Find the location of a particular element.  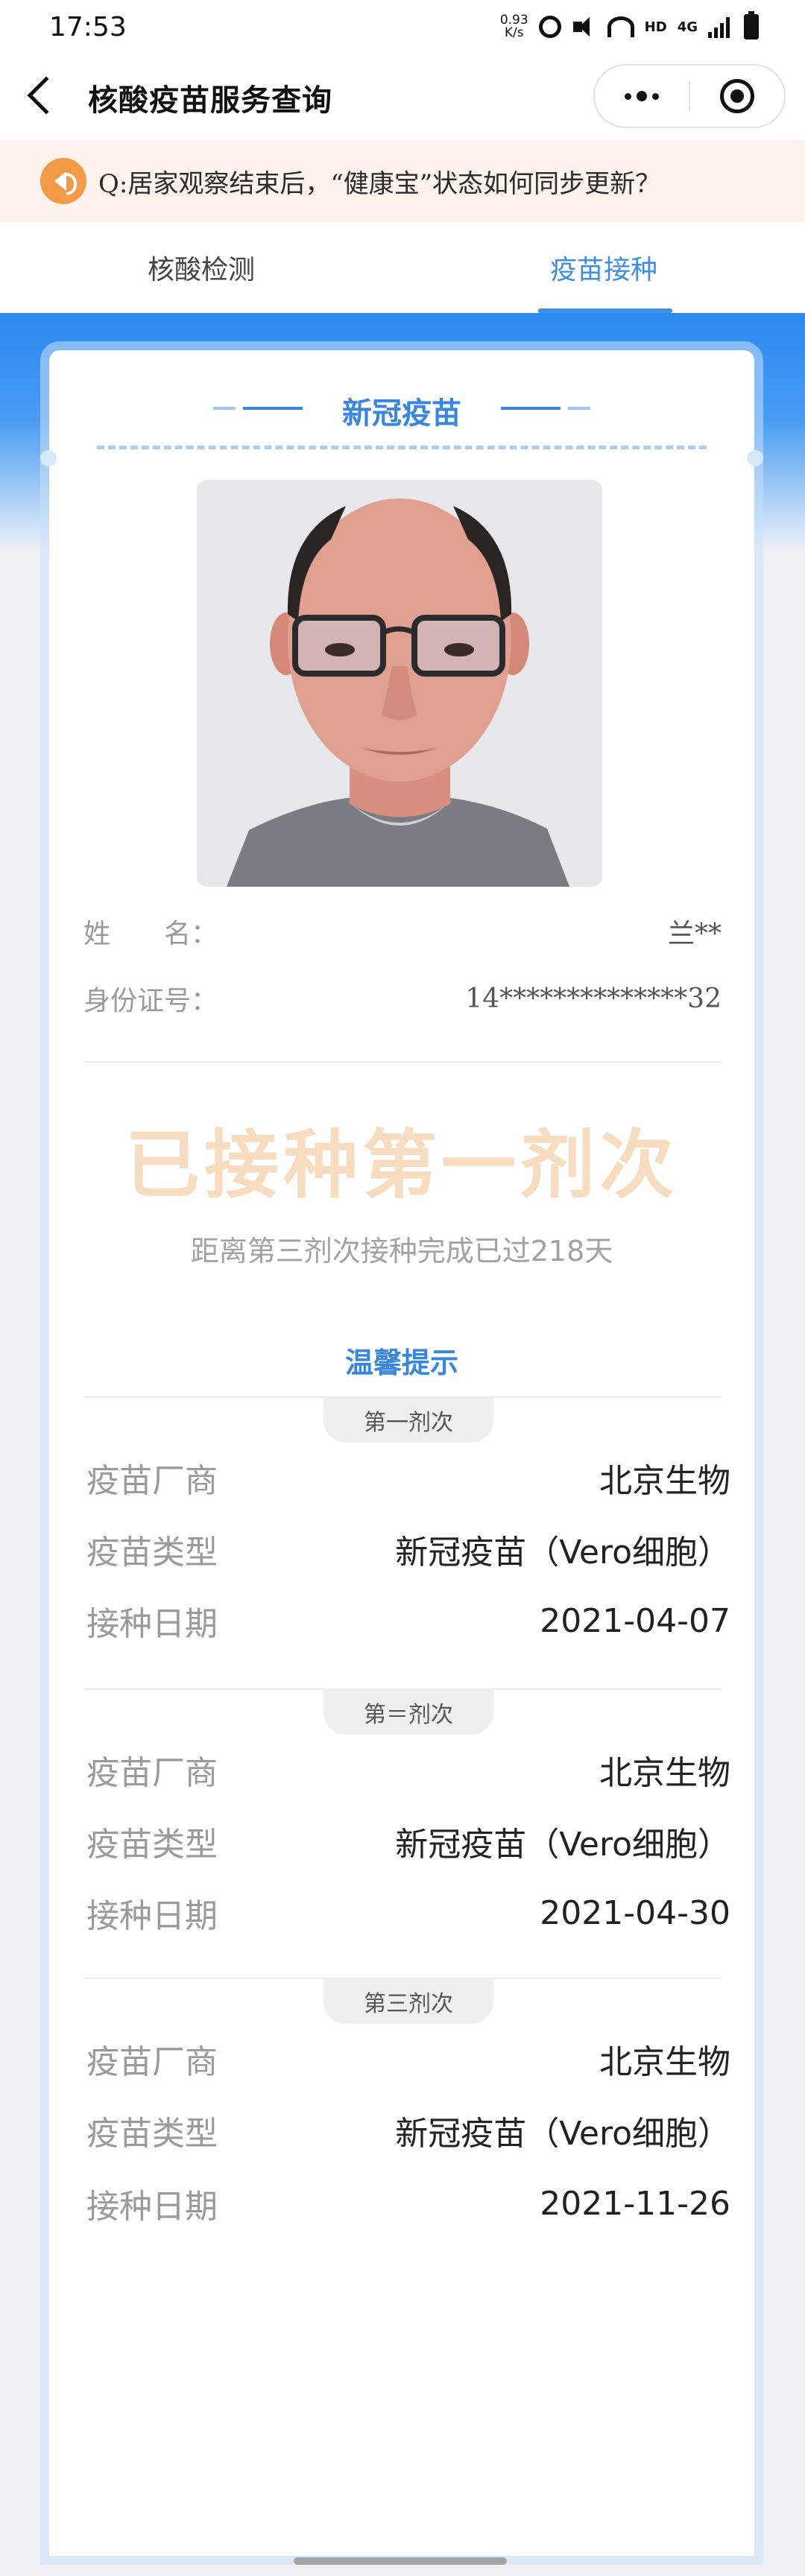

tab-bar: 核酸检测 疫苗接种 is located at coordinates (402, 267).